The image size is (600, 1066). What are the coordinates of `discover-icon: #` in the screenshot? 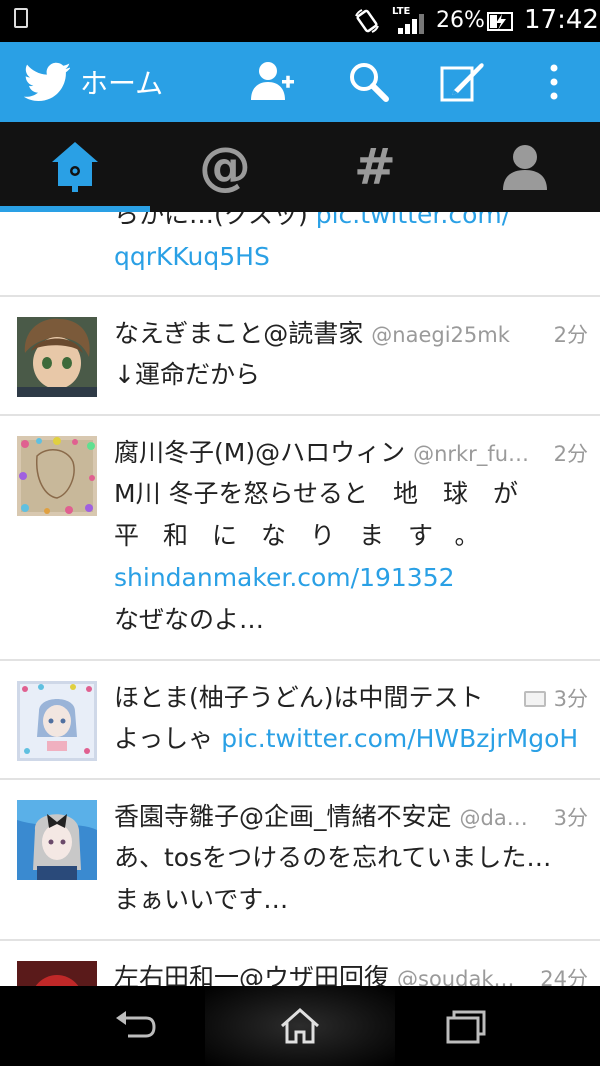 It's located at (375, 167).